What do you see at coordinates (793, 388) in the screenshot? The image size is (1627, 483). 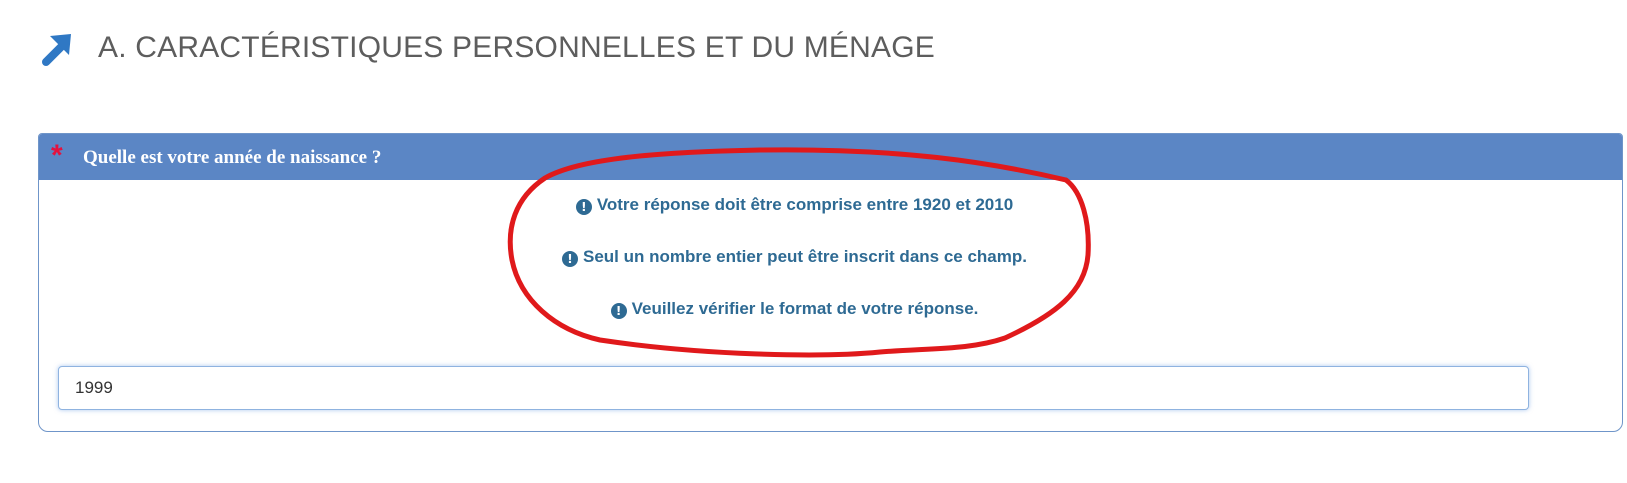 I see `birth-year-input` at bounding box center [793, 388].